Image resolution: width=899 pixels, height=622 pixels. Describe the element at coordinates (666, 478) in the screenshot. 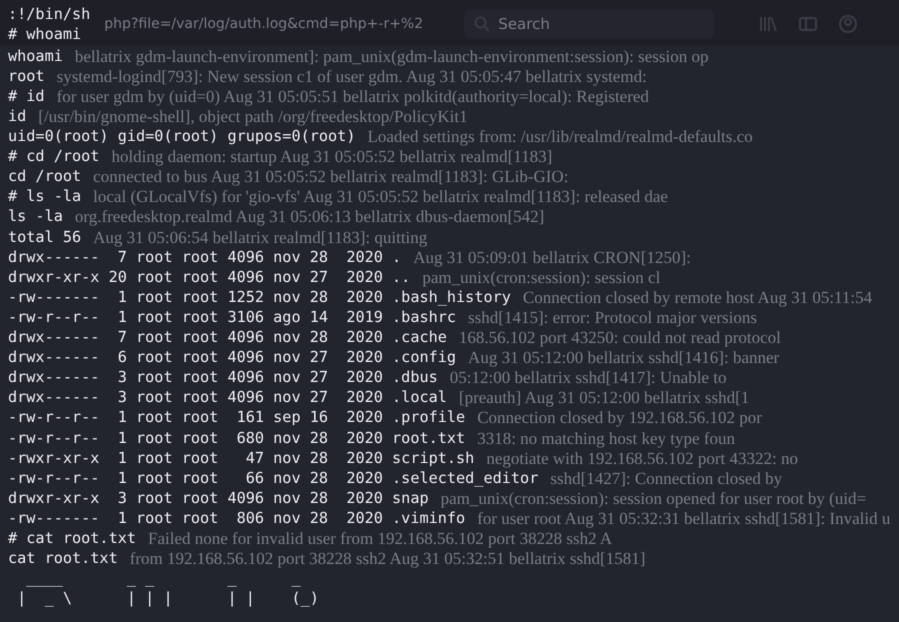

I see `log-text: sshd[1427]: Connection closed by` at that location.